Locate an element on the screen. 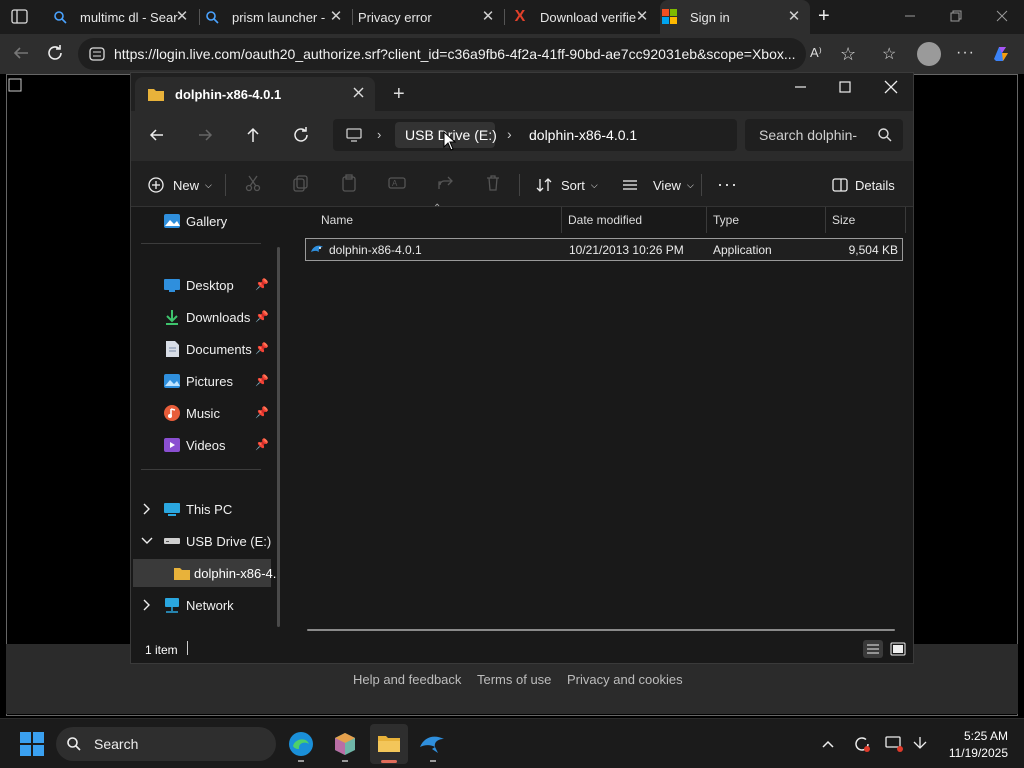 This screenshot has width=1024, height=768. network-status-icon is located at coordinates (920, 744).